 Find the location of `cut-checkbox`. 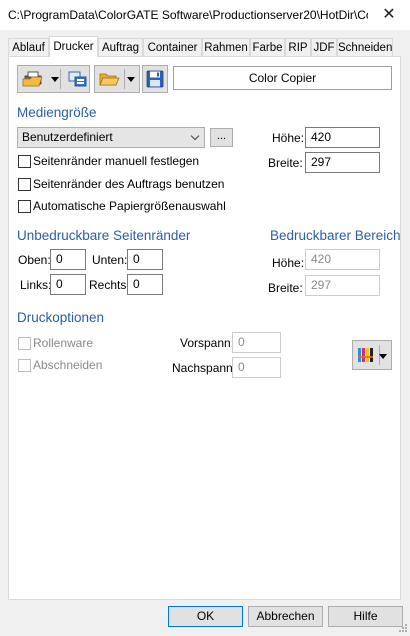

cut-checkbox is located at coordinates (24, 365).